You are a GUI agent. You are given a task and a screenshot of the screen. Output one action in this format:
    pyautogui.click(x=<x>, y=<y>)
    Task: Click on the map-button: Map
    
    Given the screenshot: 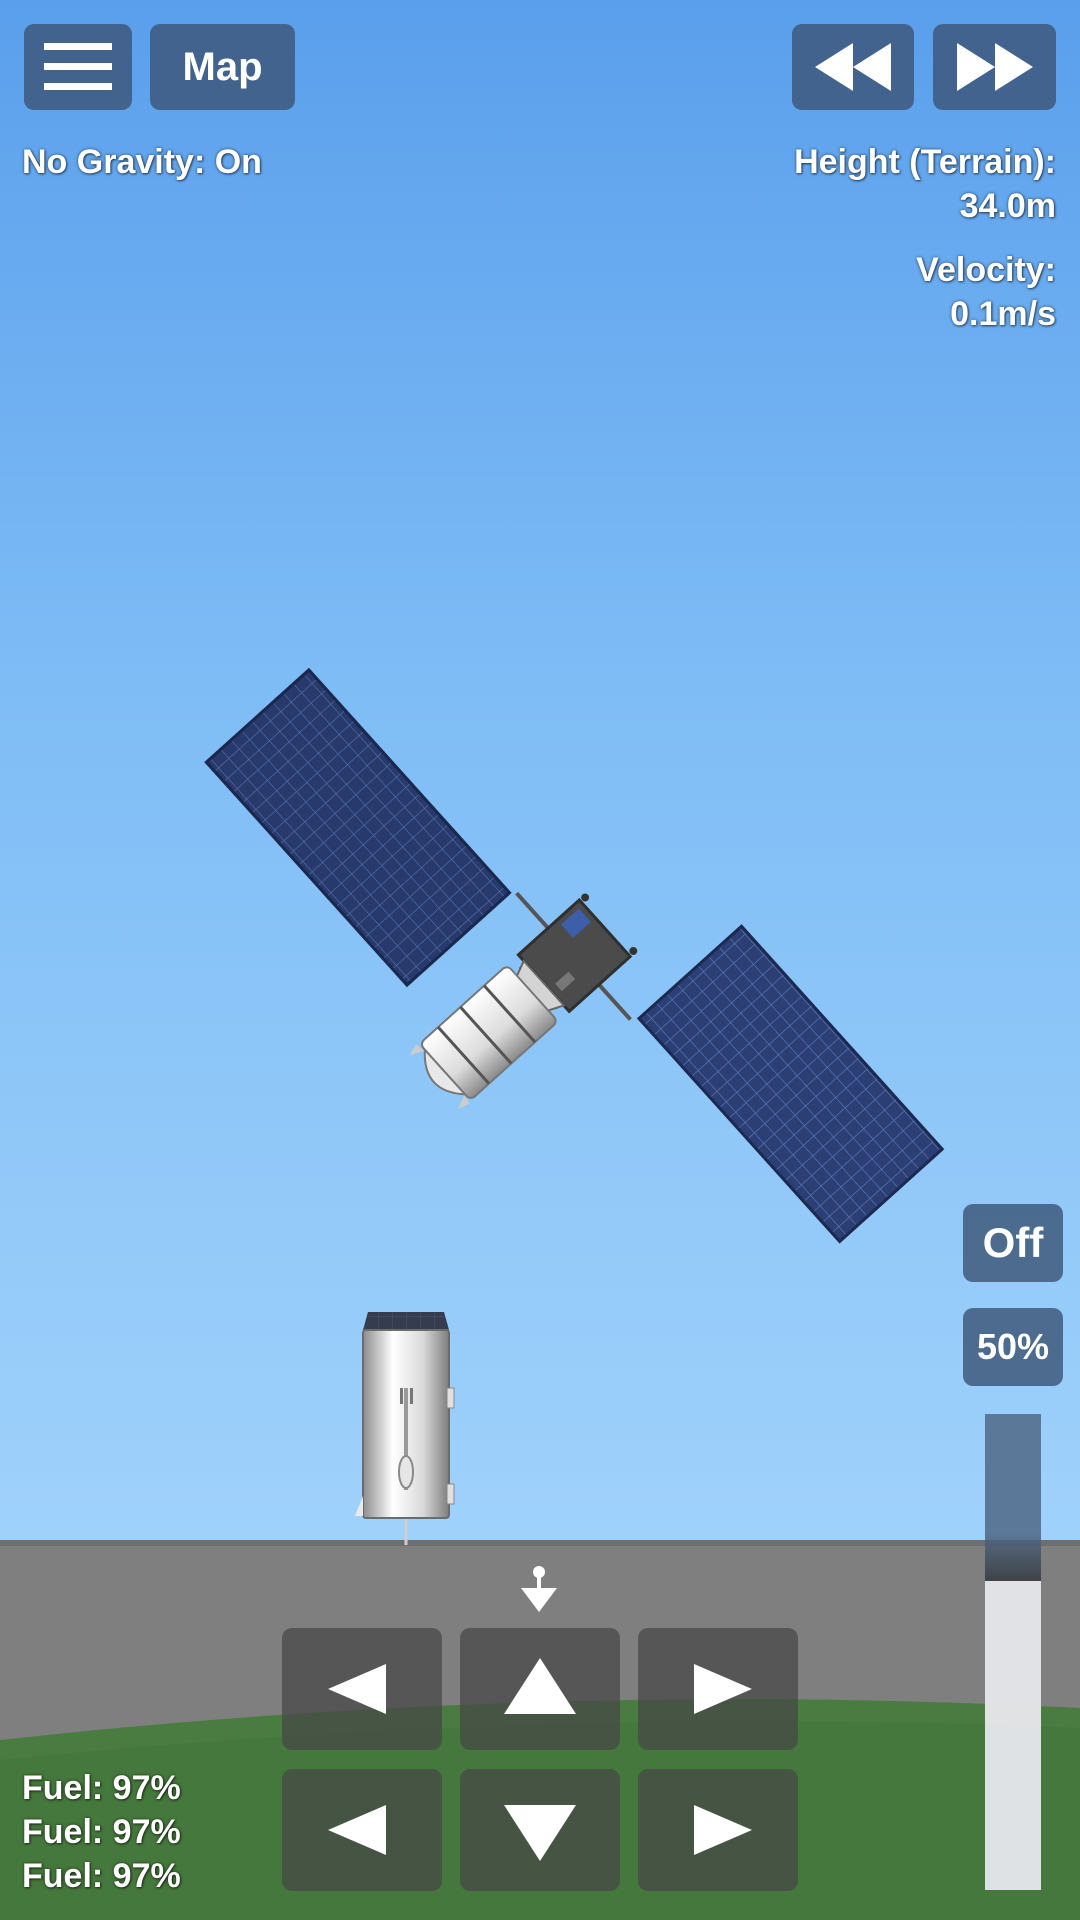 What is the action you would take?
    pyautogui.click(x=222, y=67)
    